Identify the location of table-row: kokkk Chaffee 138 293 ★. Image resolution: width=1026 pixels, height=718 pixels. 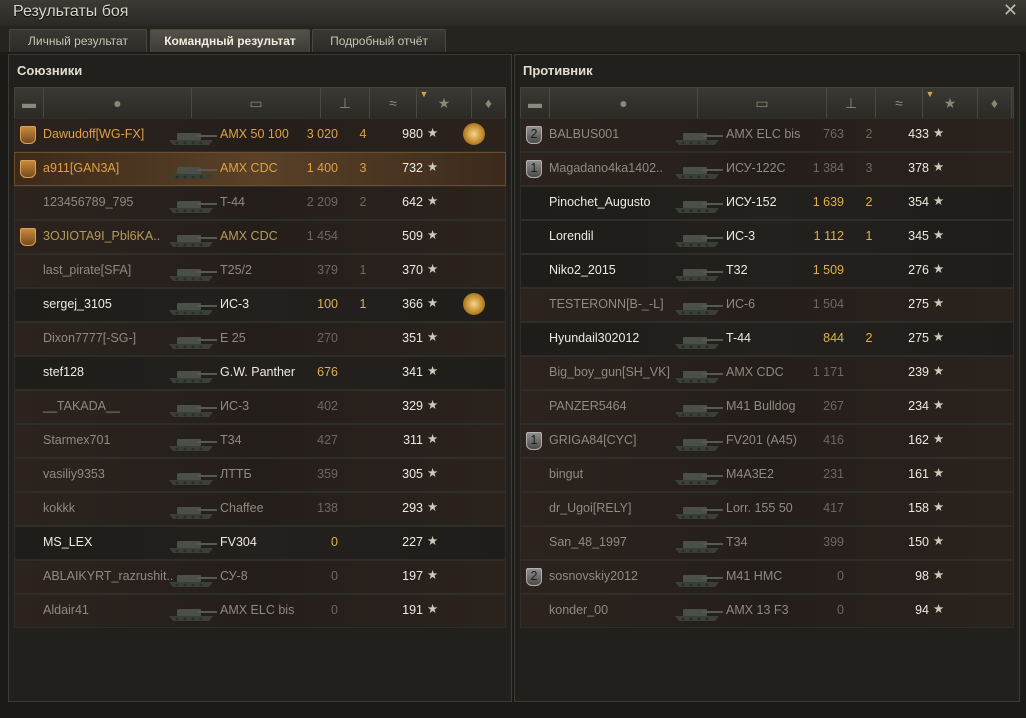
(260, 509).